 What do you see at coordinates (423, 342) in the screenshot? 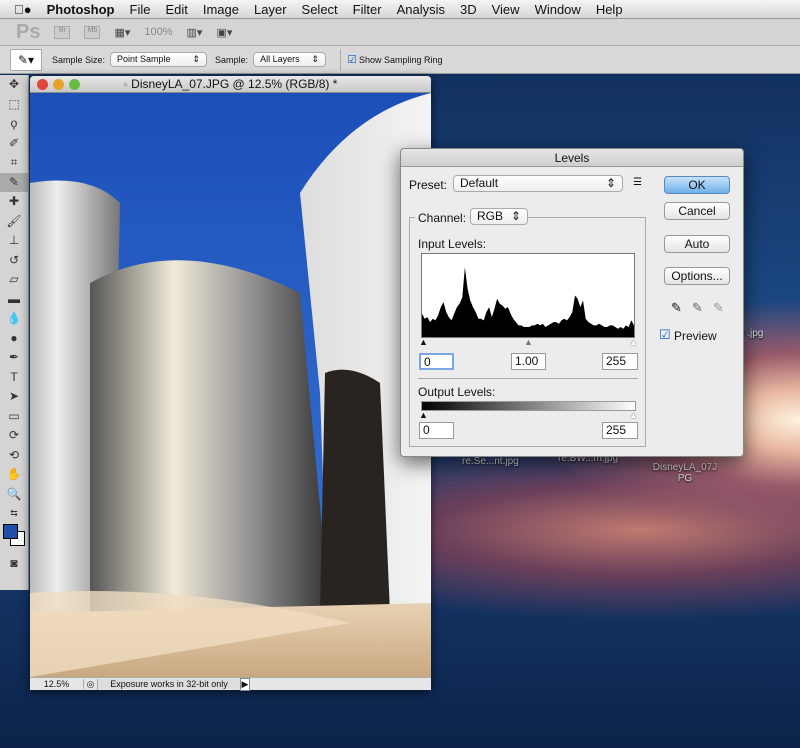
I see `input-black-slider: ▲` at bounding box center [423, 342].